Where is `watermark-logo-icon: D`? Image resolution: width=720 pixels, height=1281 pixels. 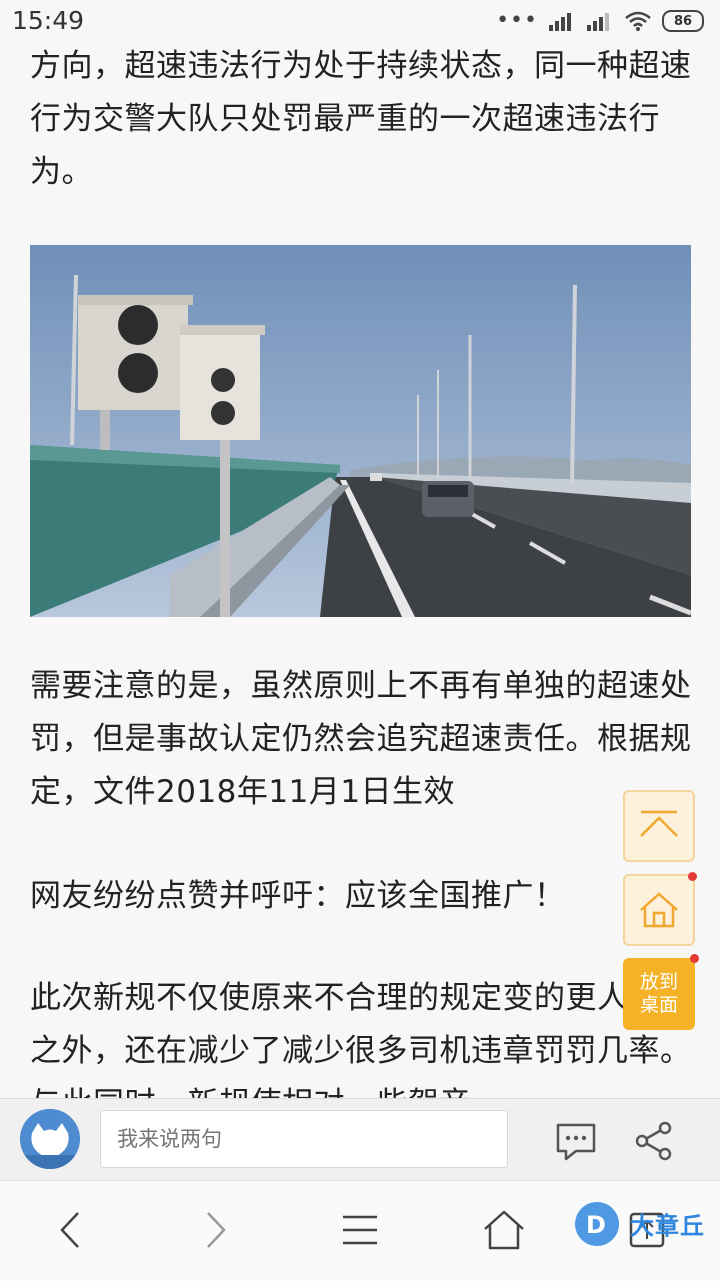 watermark-logo-icon: D is located at coordinates (597, 1224).